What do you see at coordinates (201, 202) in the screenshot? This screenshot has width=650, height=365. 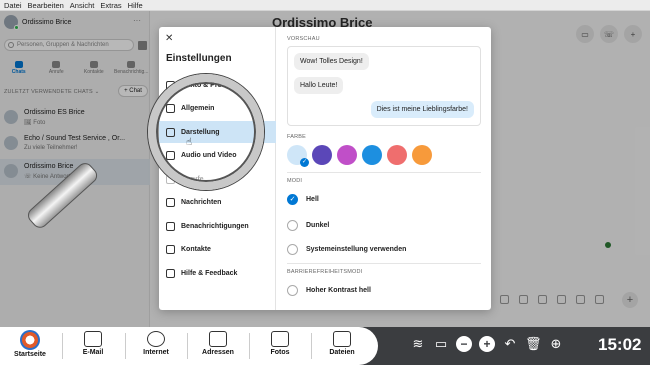 I see `settings-menu-label: Nachrichten` at bounding box center [201, 202].